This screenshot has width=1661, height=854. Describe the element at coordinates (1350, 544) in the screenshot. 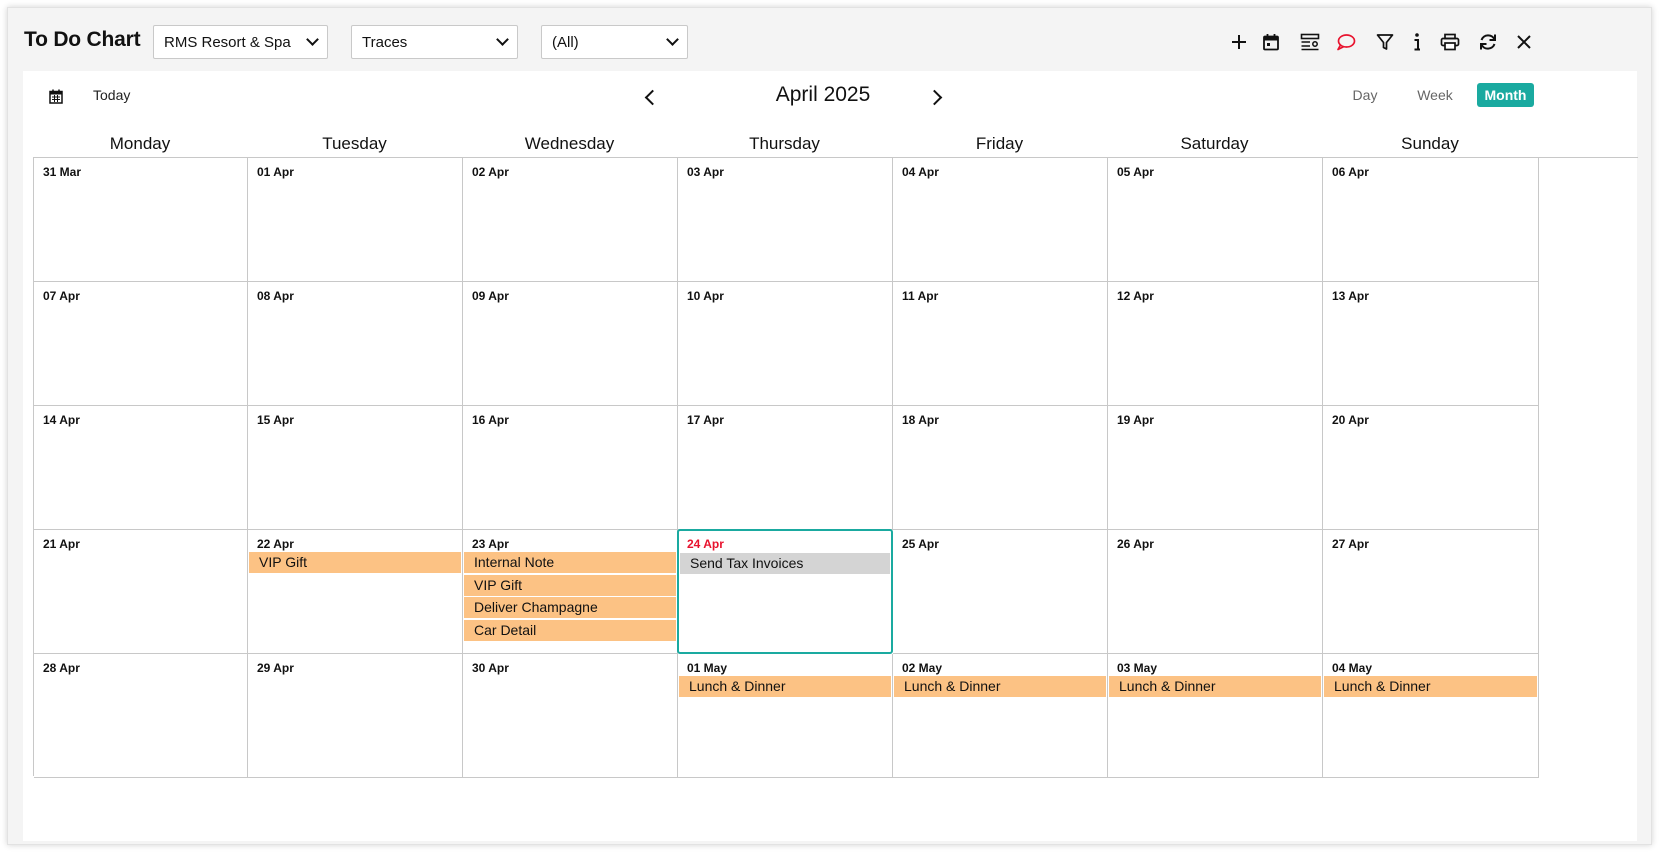

I see `day-number: 27 Apr` at that location.